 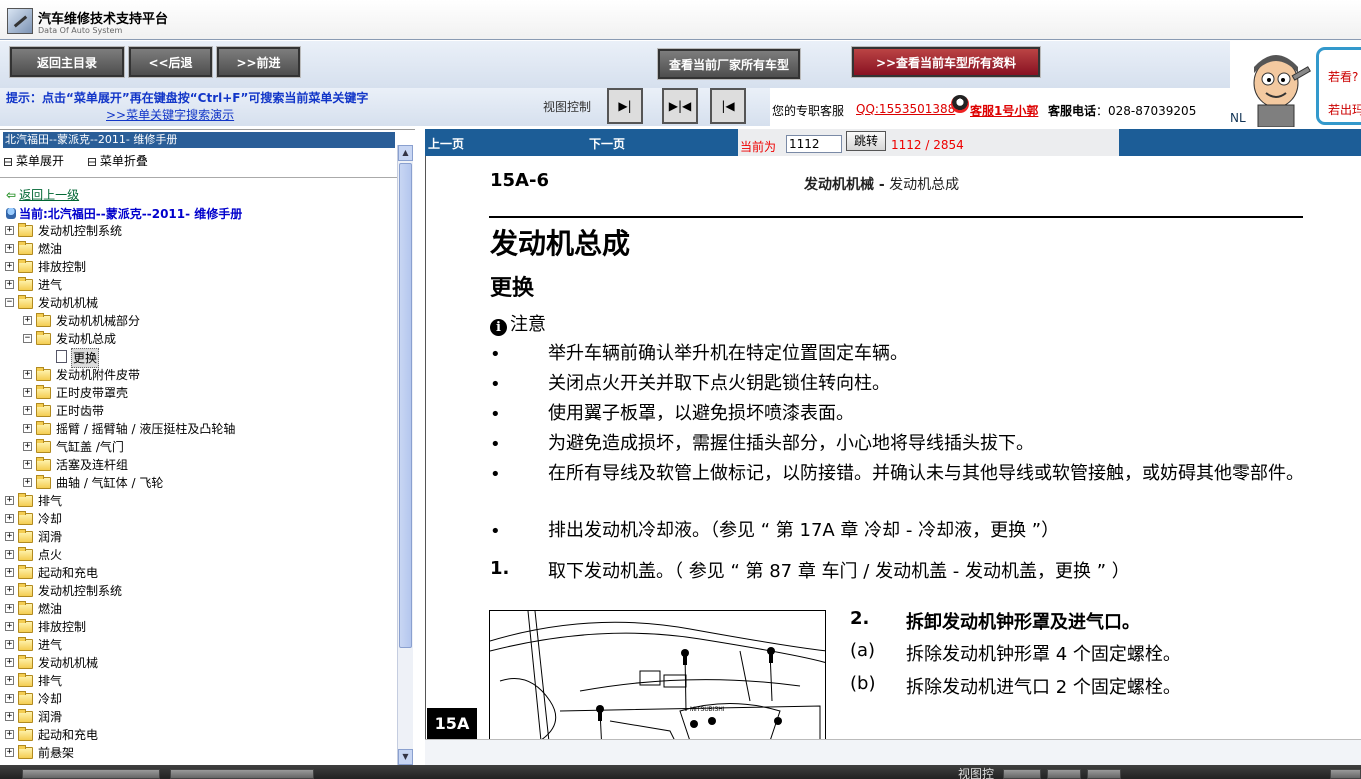 I want to click on all-docs-button: >>查看当前车型所有资料, so click(x=946, y=62).